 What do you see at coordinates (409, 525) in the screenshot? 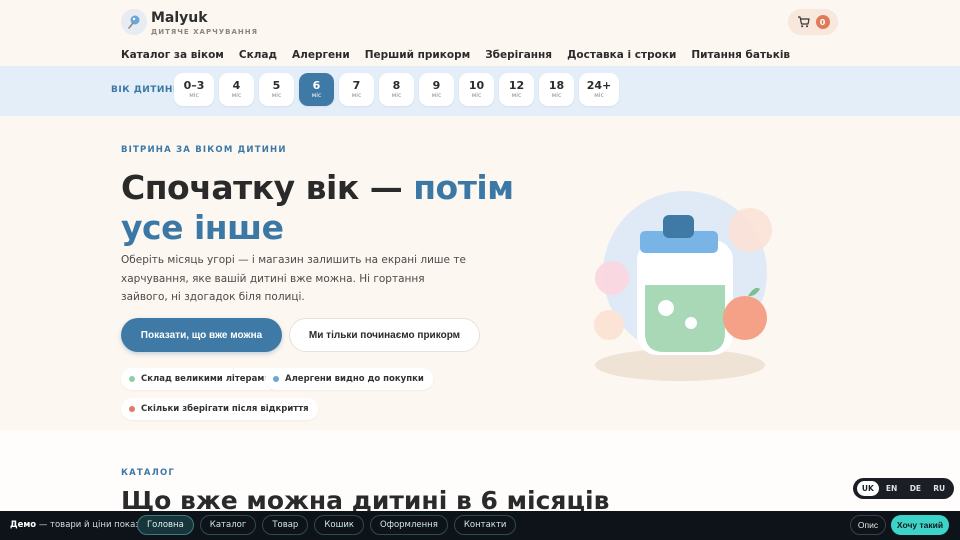
I see `demo-tab-4: Оформлення` at bounding box center [409, 525].